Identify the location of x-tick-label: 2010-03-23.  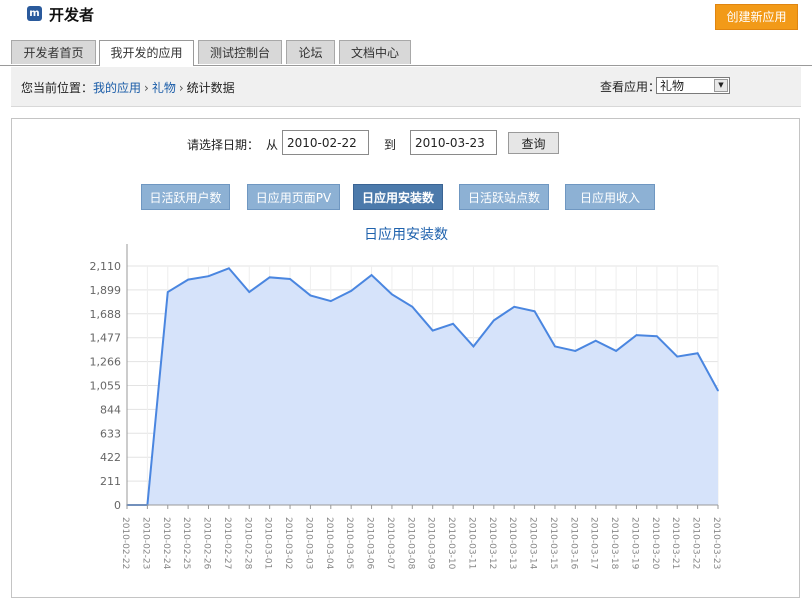
(716, 543).